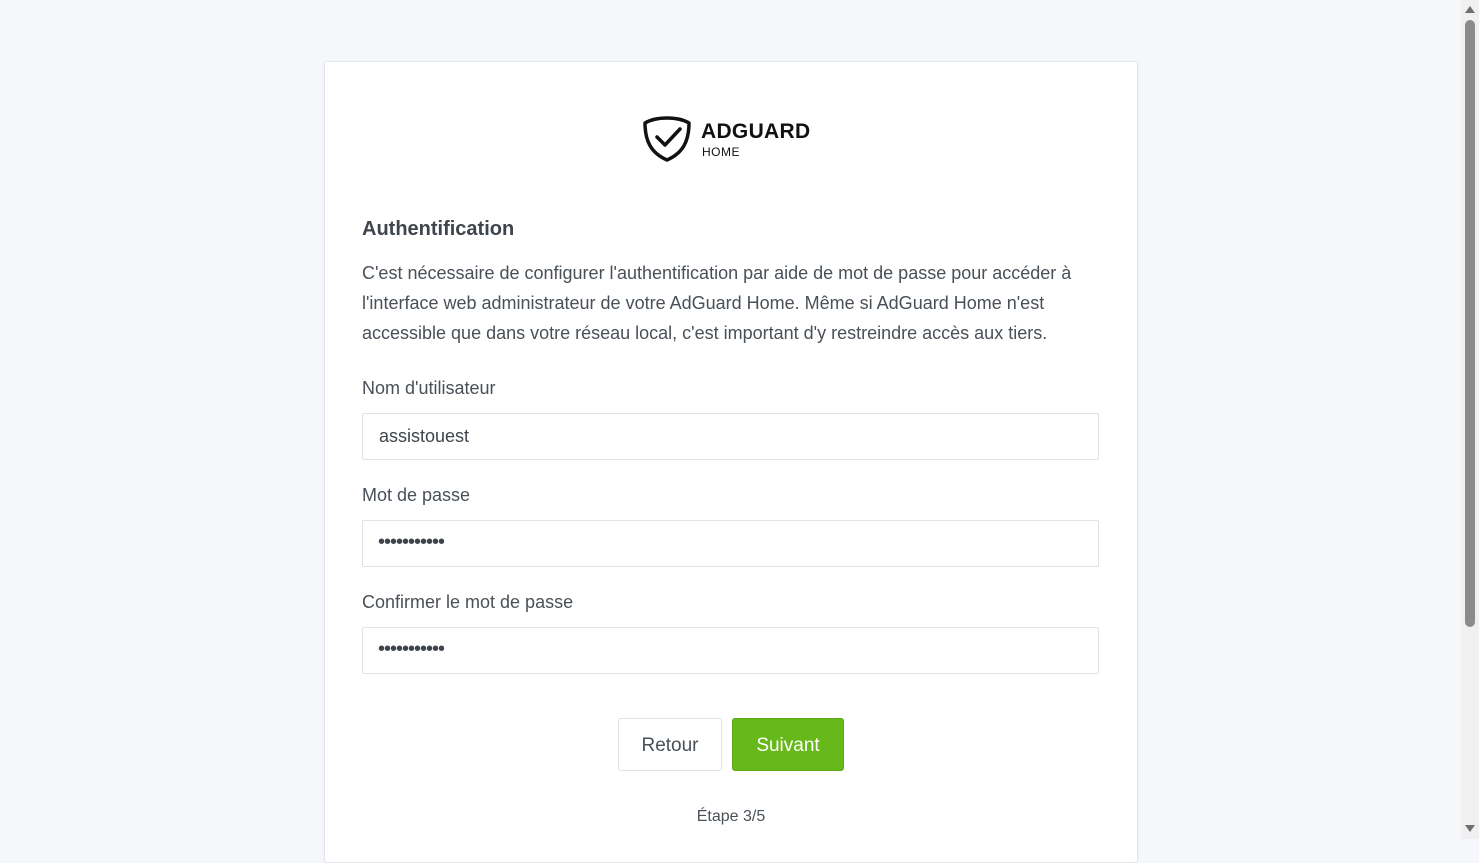 This screenshot has width=1479, height=863. What do you see at coordinates (1470, 323) in the screenshot?
I see `scrollbar-thumb` at bounding box center [1470, 323].